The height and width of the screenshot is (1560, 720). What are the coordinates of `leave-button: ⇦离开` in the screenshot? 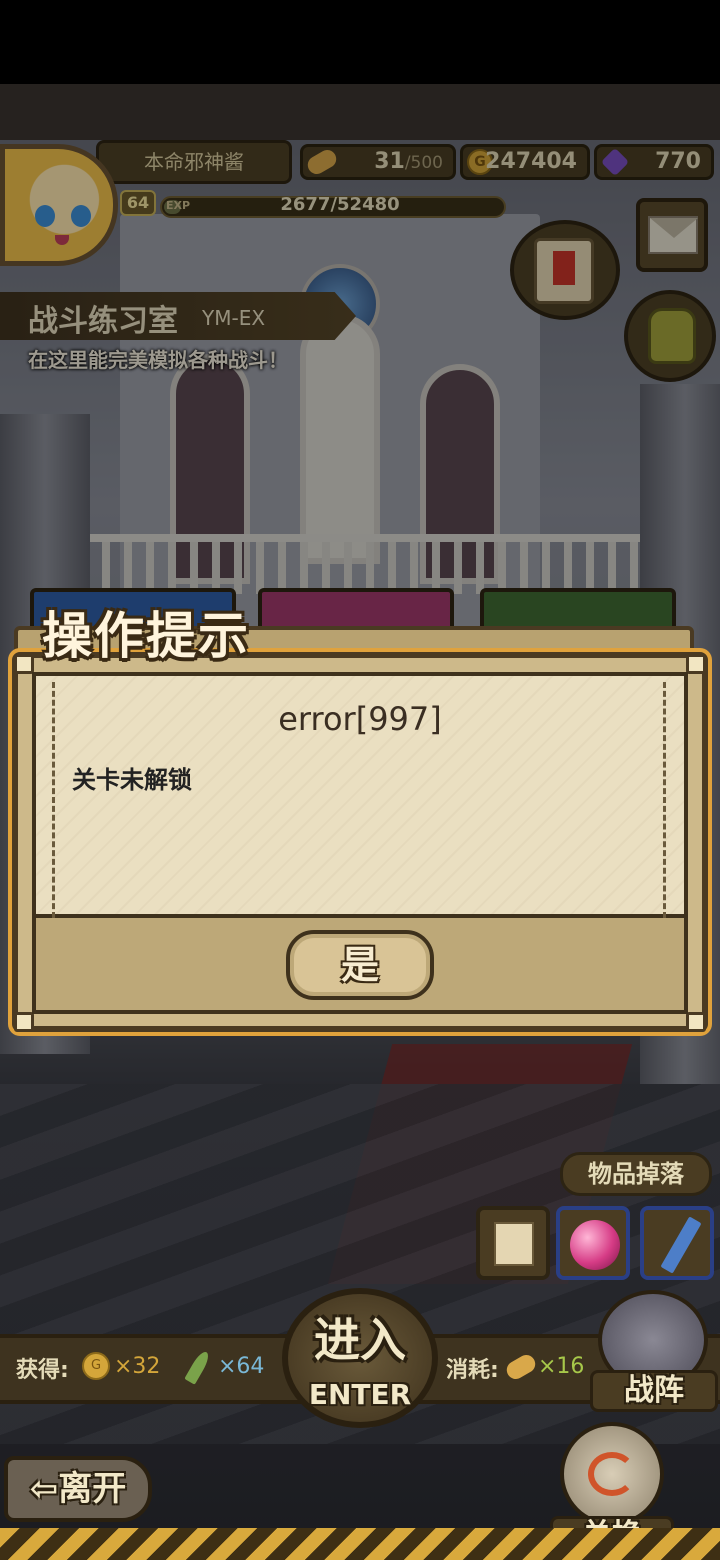 It's located at (78, 1489).